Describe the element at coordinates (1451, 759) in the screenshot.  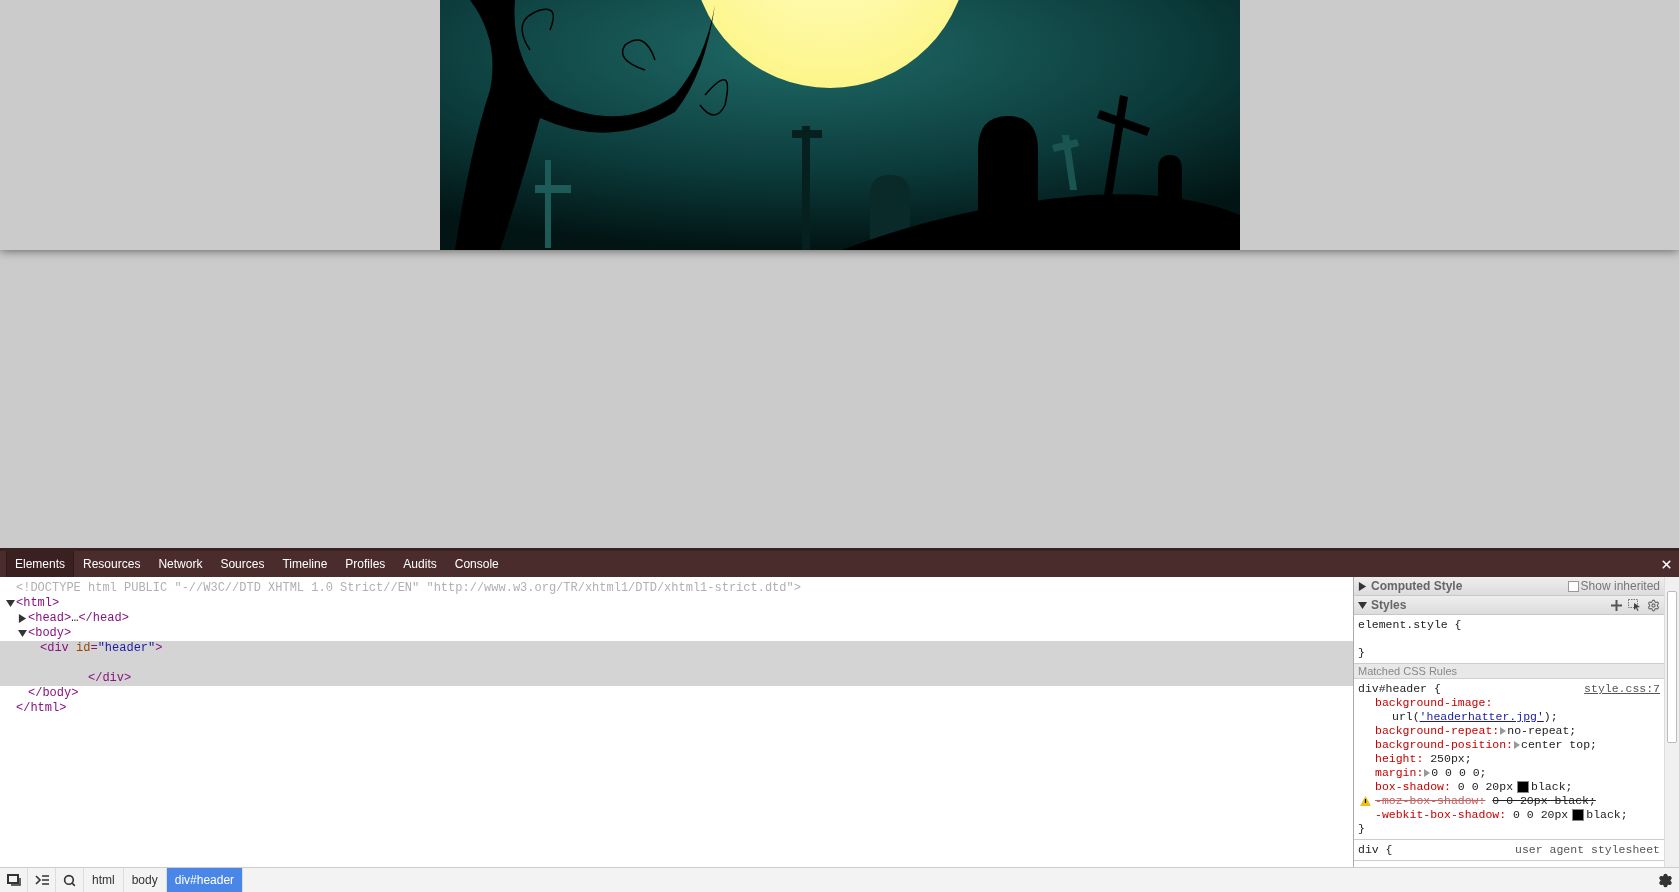
I see `property-value: 250px;` at that location.